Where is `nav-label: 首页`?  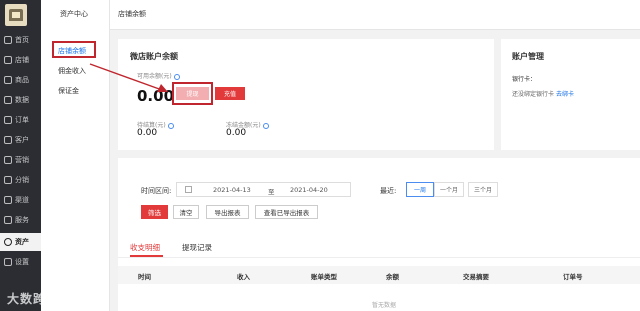
nav-label: 首页 is located at coordinates (22, 40).